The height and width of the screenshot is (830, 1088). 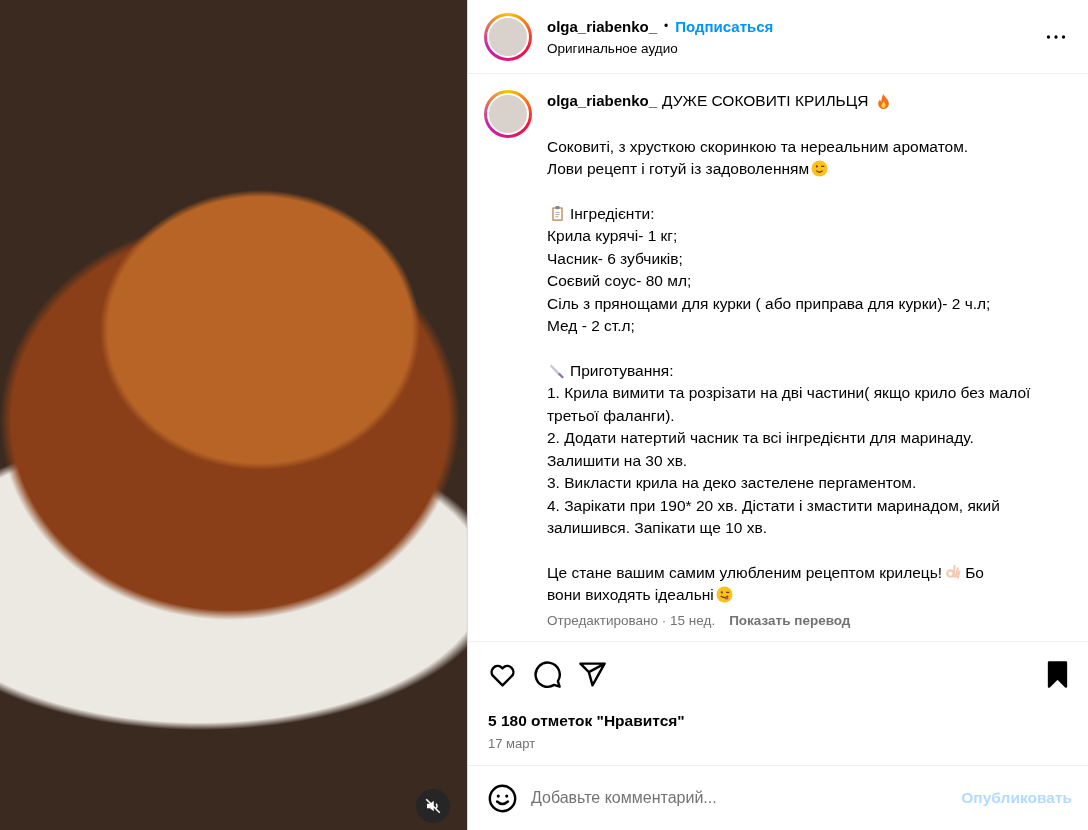 What do you see at coordinates (557, 213) in the screenshot?
I see `clipboard-icon` at bounding box center [557, 213].